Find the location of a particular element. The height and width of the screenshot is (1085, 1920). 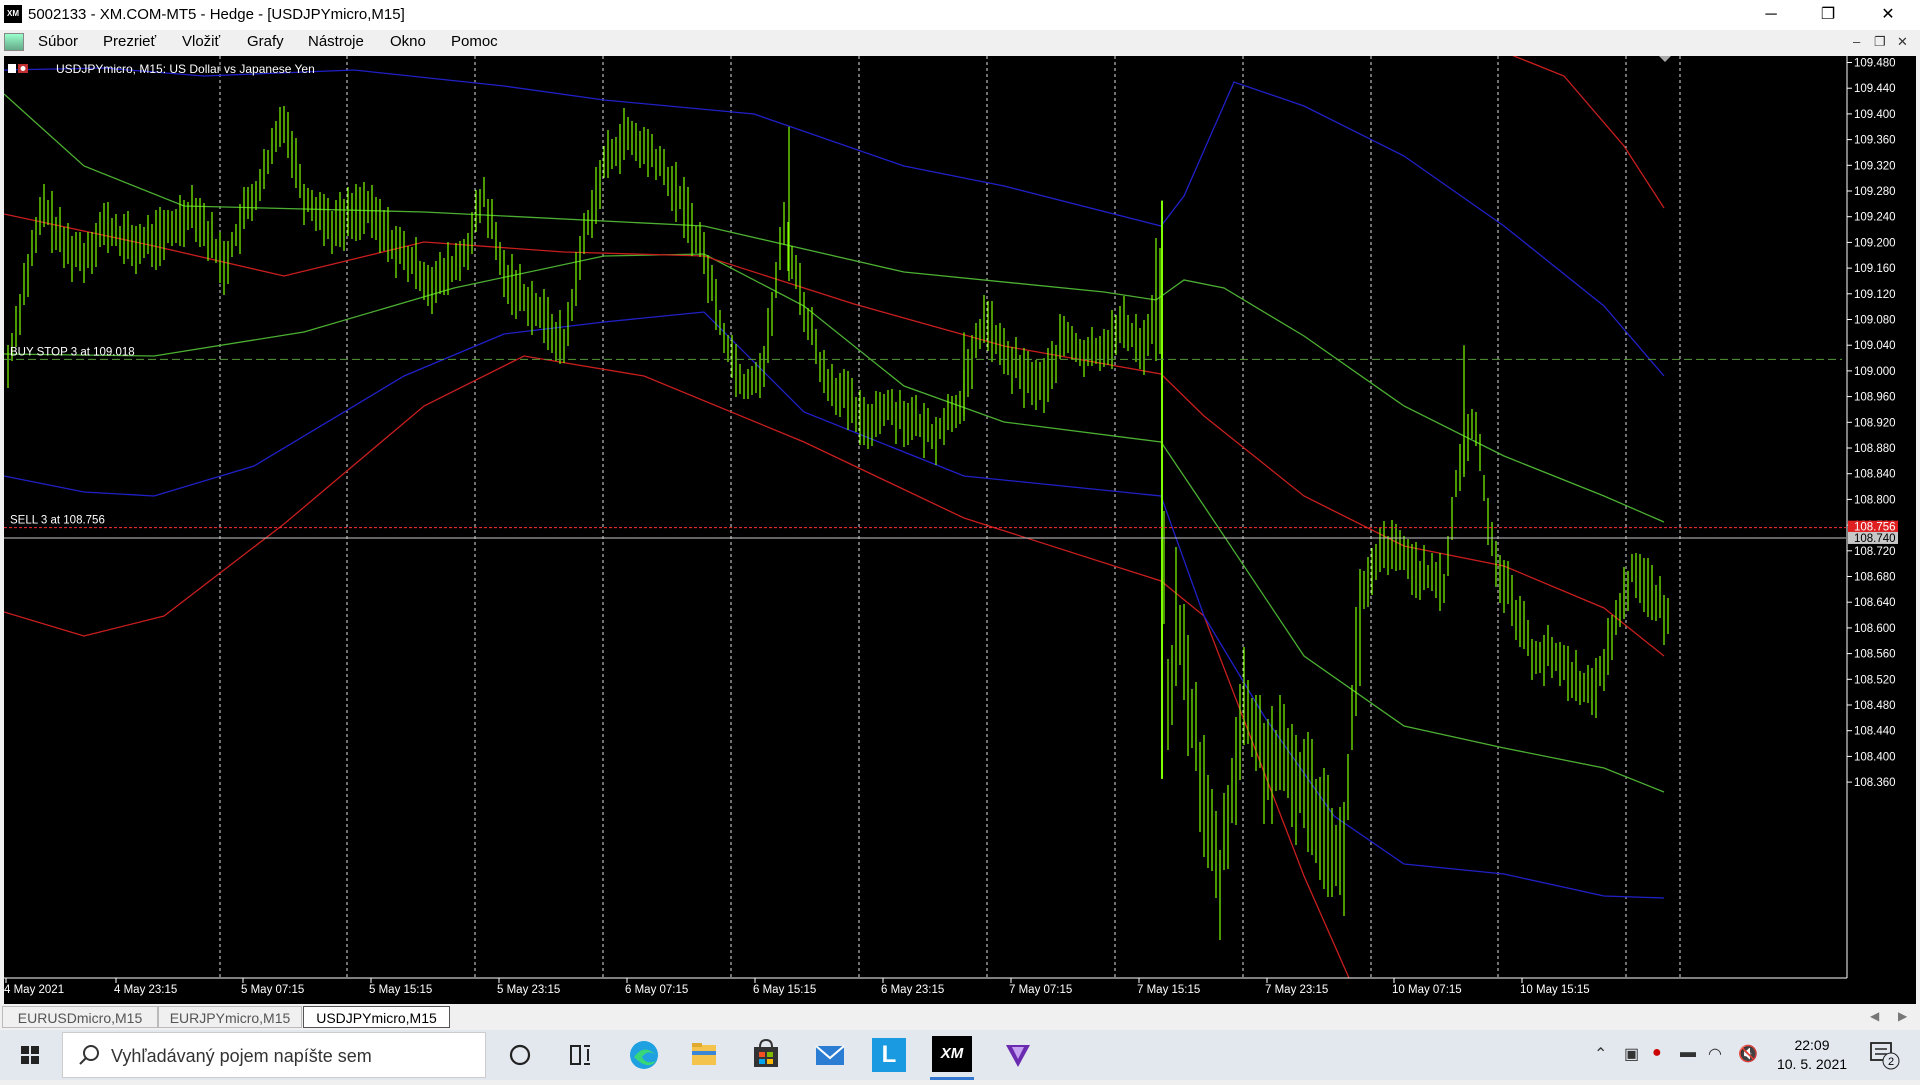

price-label: 109.120 is located at coordinates (1875, 295).